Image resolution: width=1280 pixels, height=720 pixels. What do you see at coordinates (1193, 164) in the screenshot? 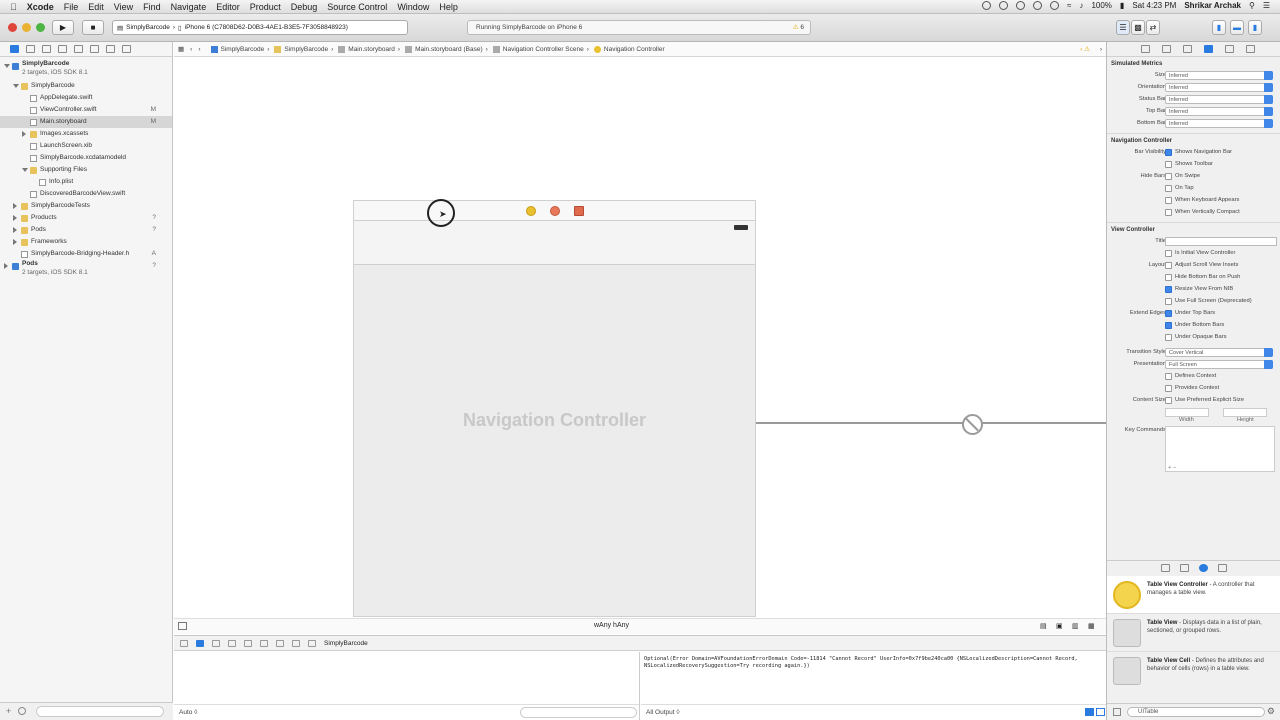
I see `checkbox-row: Shows Toolbar` at bounding box center [1193, 164].